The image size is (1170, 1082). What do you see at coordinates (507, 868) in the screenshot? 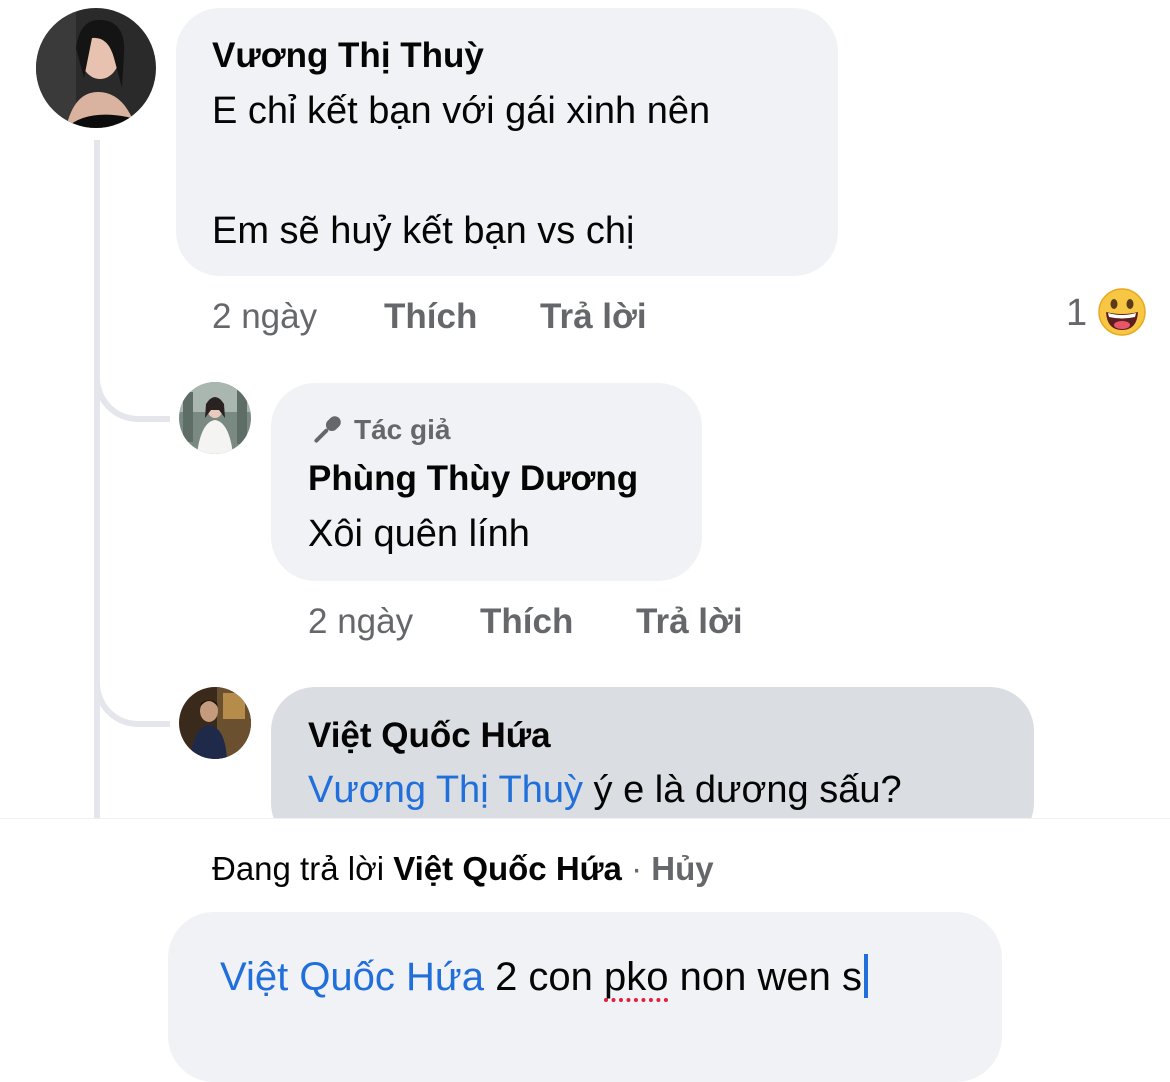
I see `replying-target: Việt Quốc Hứa` at bounding box center [507, 868].